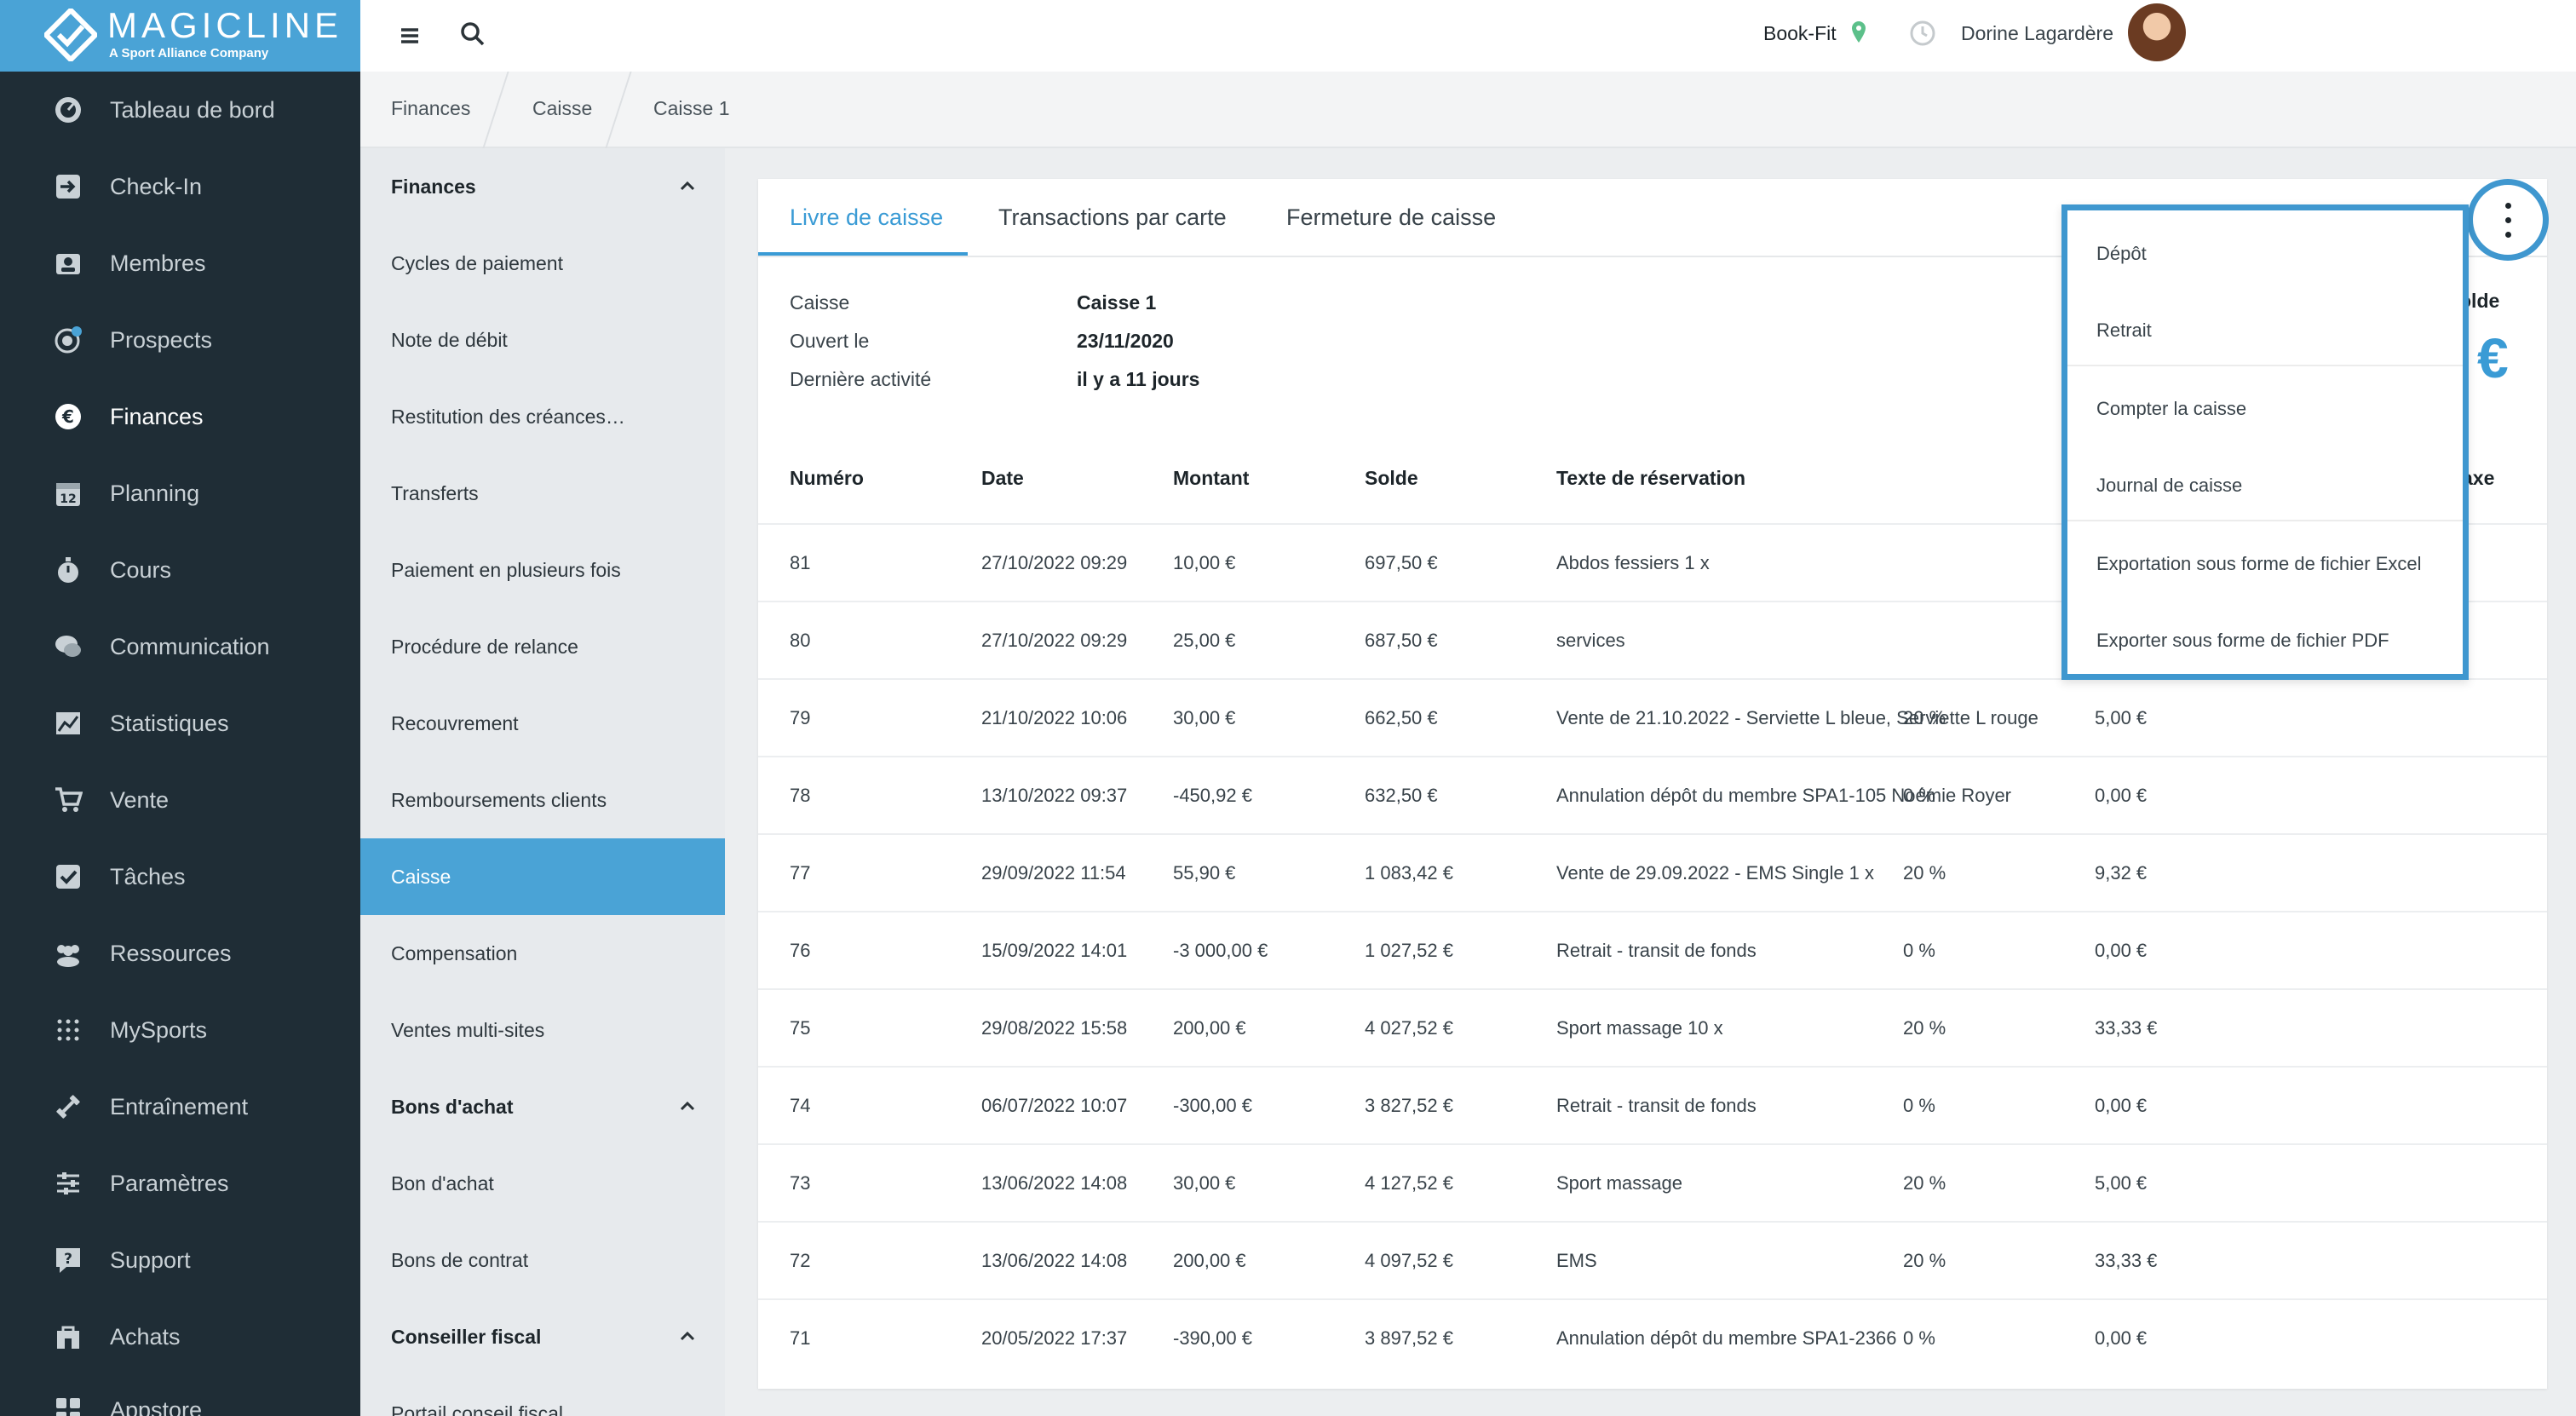 This screenshot has width=2576, height=1416. I want to click on cell-solde: 4 097,52 €, so click(1409, 1260).